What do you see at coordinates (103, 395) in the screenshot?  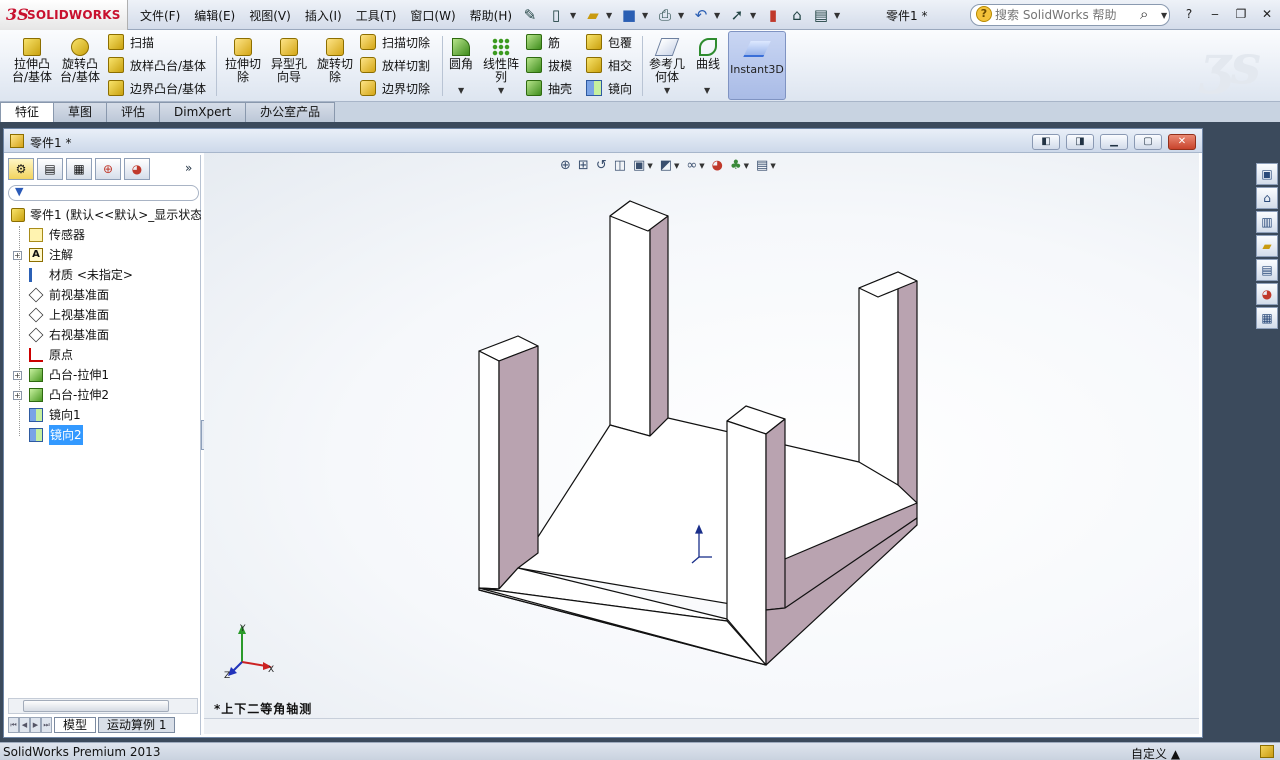 I see `tree-item: + 凸台-拉伸2` at bounding box center [103, 395].